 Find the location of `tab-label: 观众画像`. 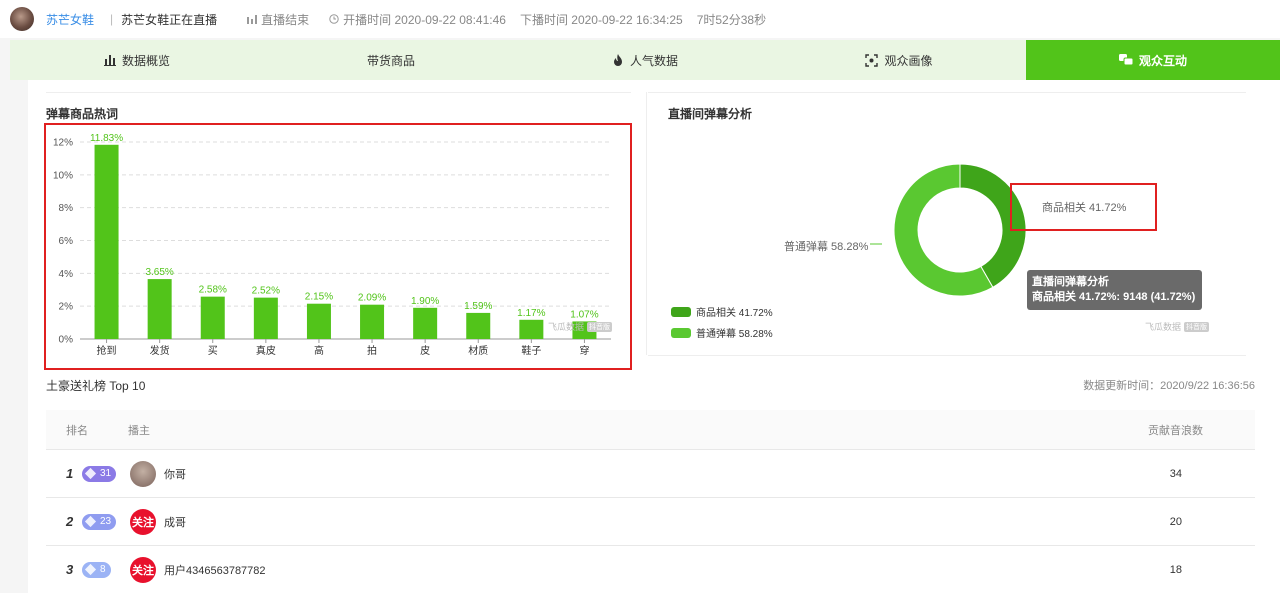

tab-label: 观众画像 is located at coordinates (908, 60).